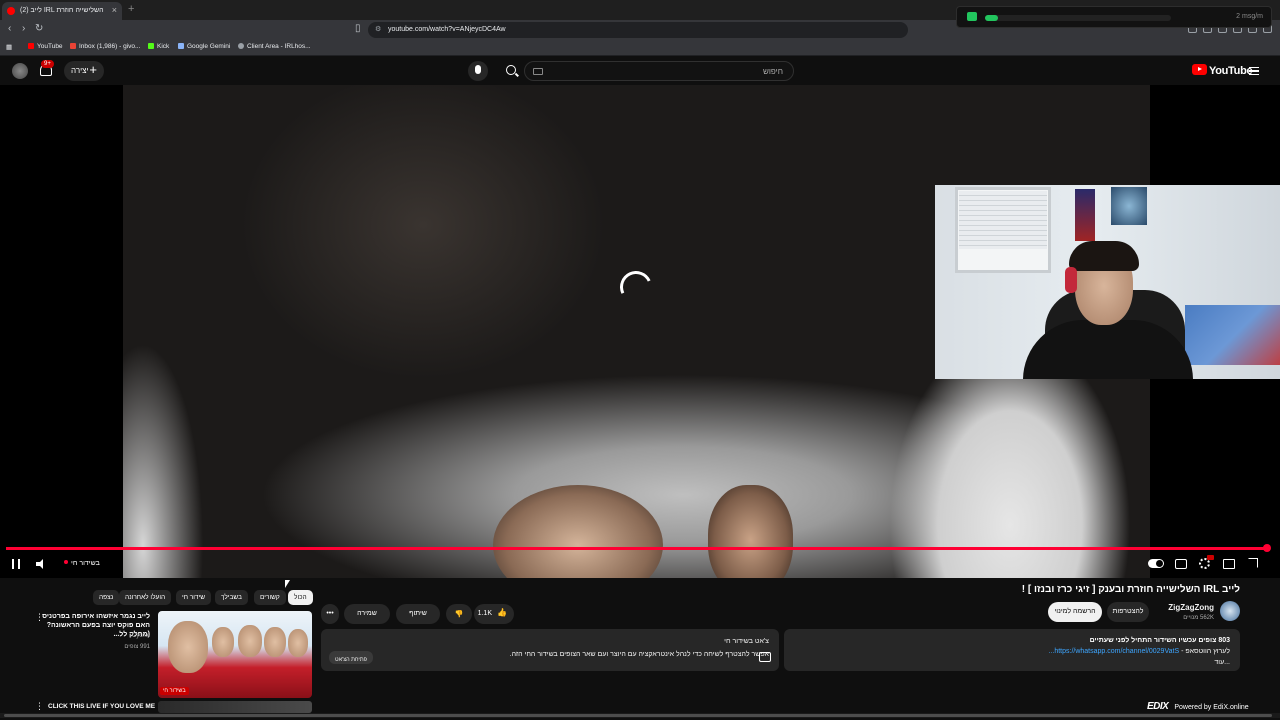 The image size is (1280, 720). I want to click on save-button: שמירה, so click(367, 614).